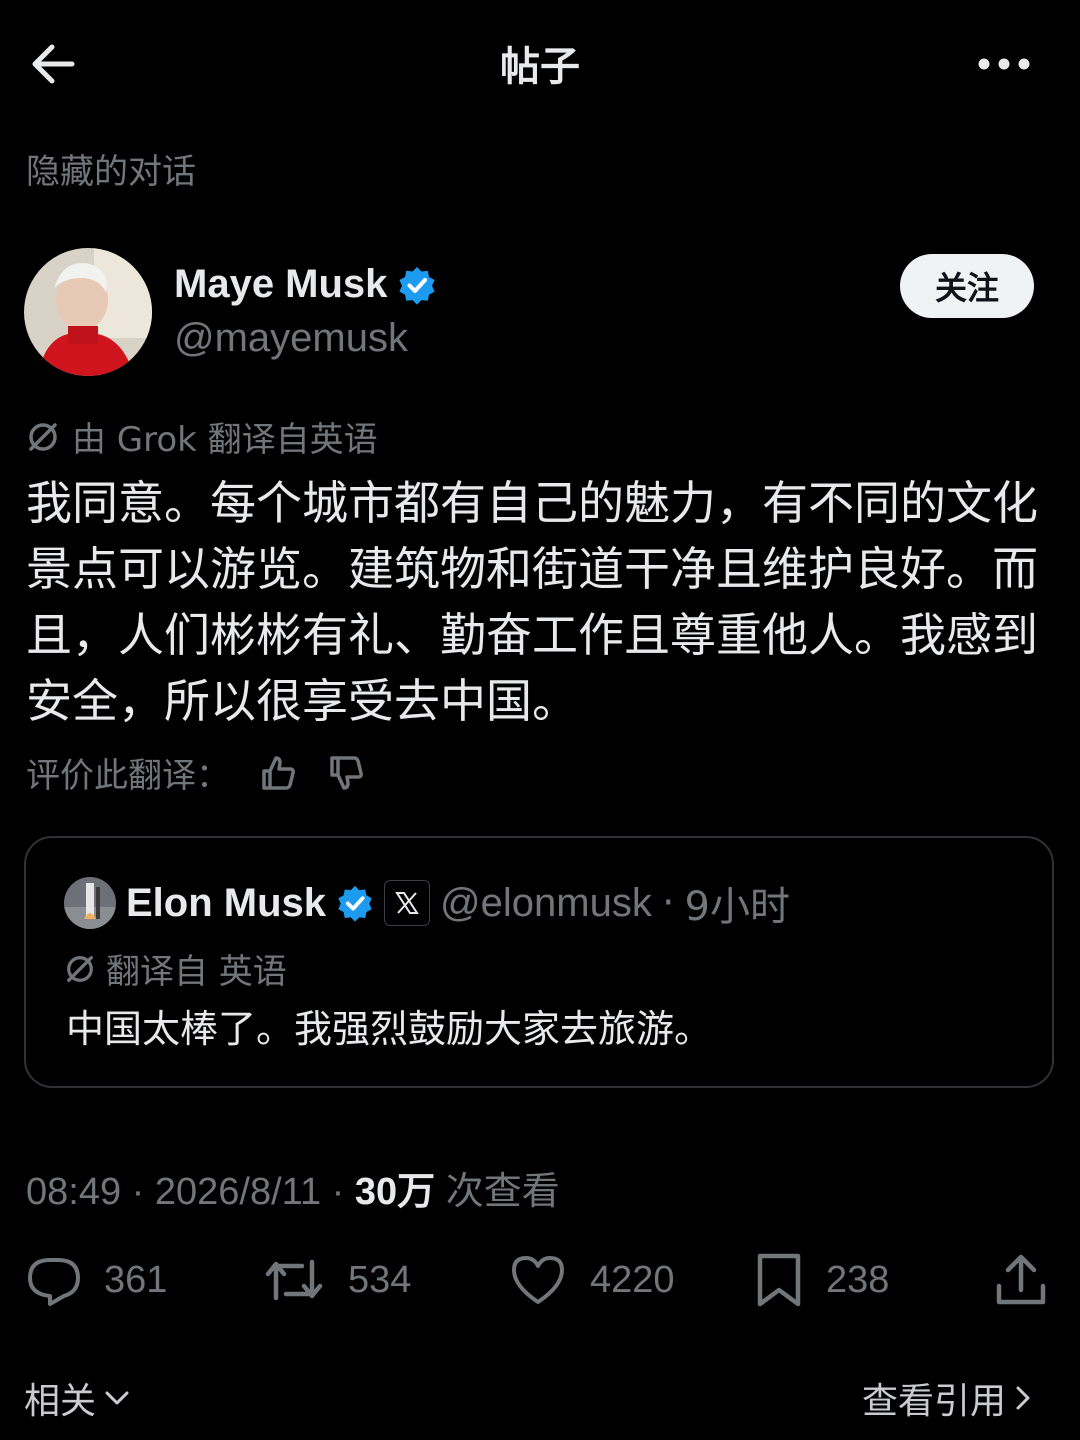 This screenshot has height=1440, width=1080. Describe the element at coordinates (737, 907) in the screenshot. I see `quoted-post-time: 9小时` at that location.